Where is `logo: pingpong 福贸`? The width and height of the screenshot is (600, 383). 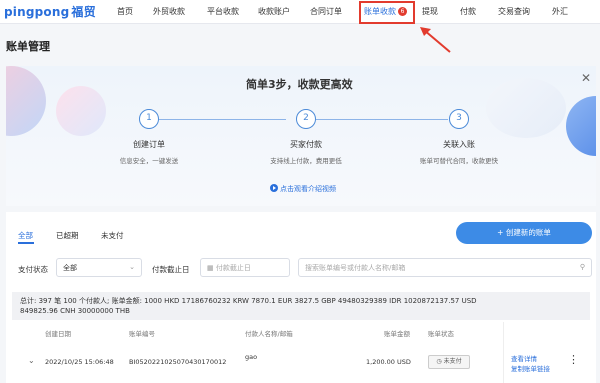 logo: pingpong 福贸 is located at coordinates (50, 11).